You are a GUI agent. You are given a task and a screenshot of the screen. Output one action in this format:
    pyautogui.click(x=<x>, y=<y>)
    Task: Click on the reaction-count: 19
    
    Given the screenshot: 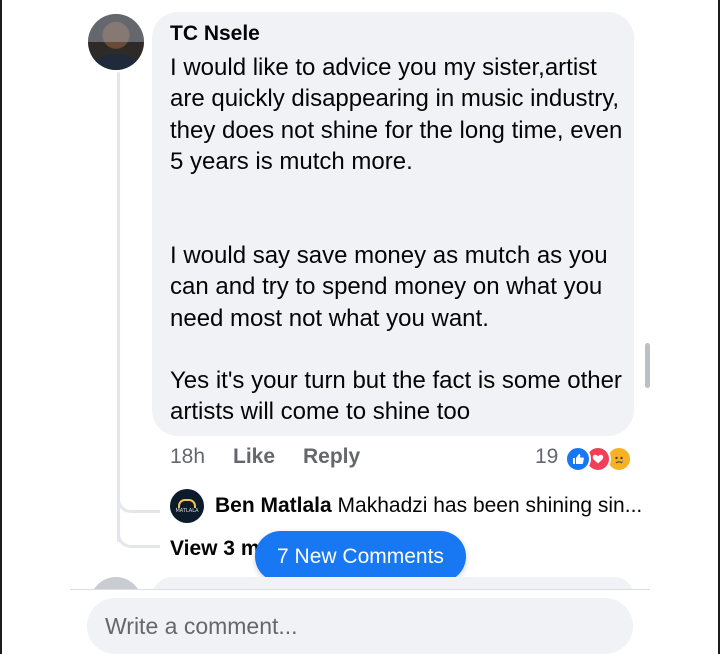 What is the action you would take?
    pyautogui.click(x=546, y=457)
    